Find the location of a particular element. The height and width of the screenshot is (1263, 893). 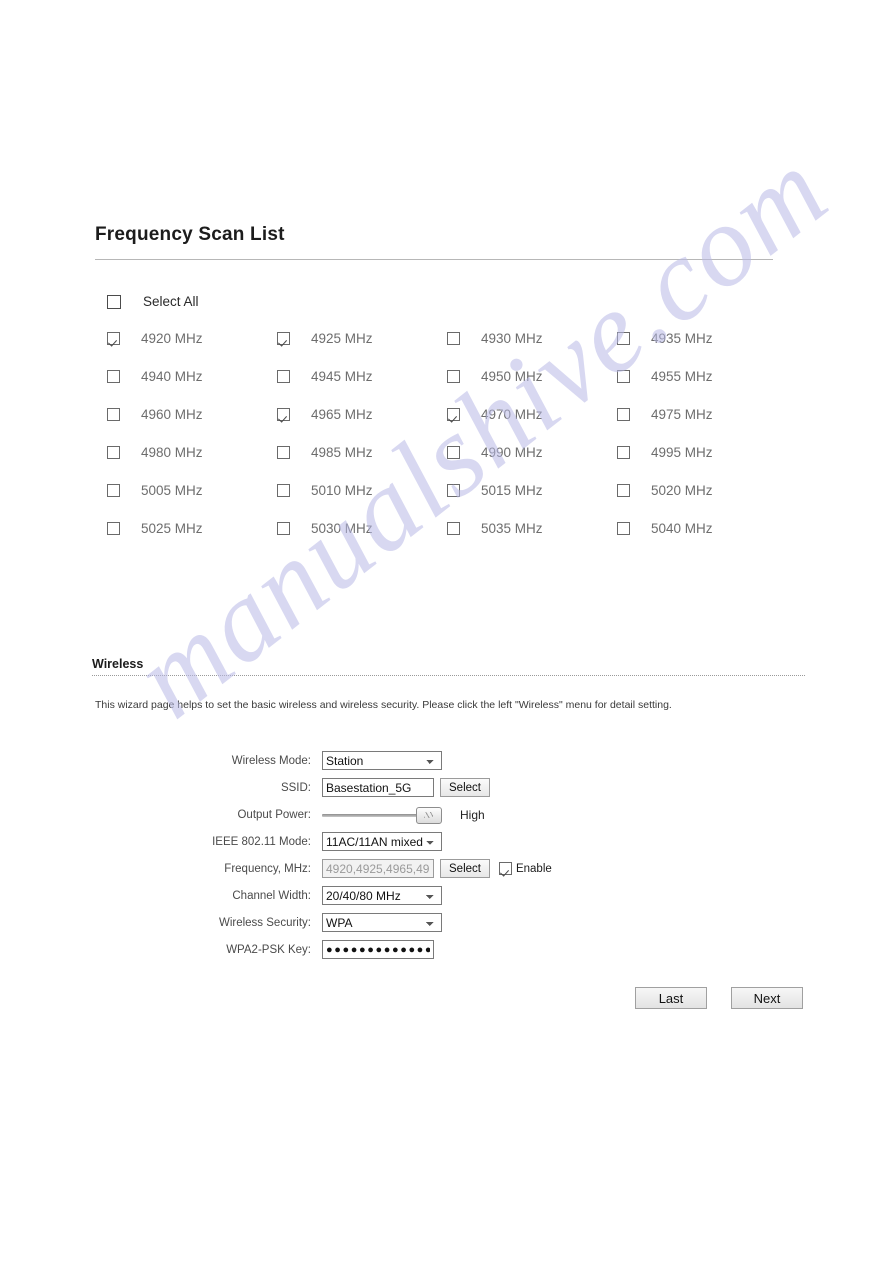

frequency-label: 4920 MHz is located at coordinates (172, 338).